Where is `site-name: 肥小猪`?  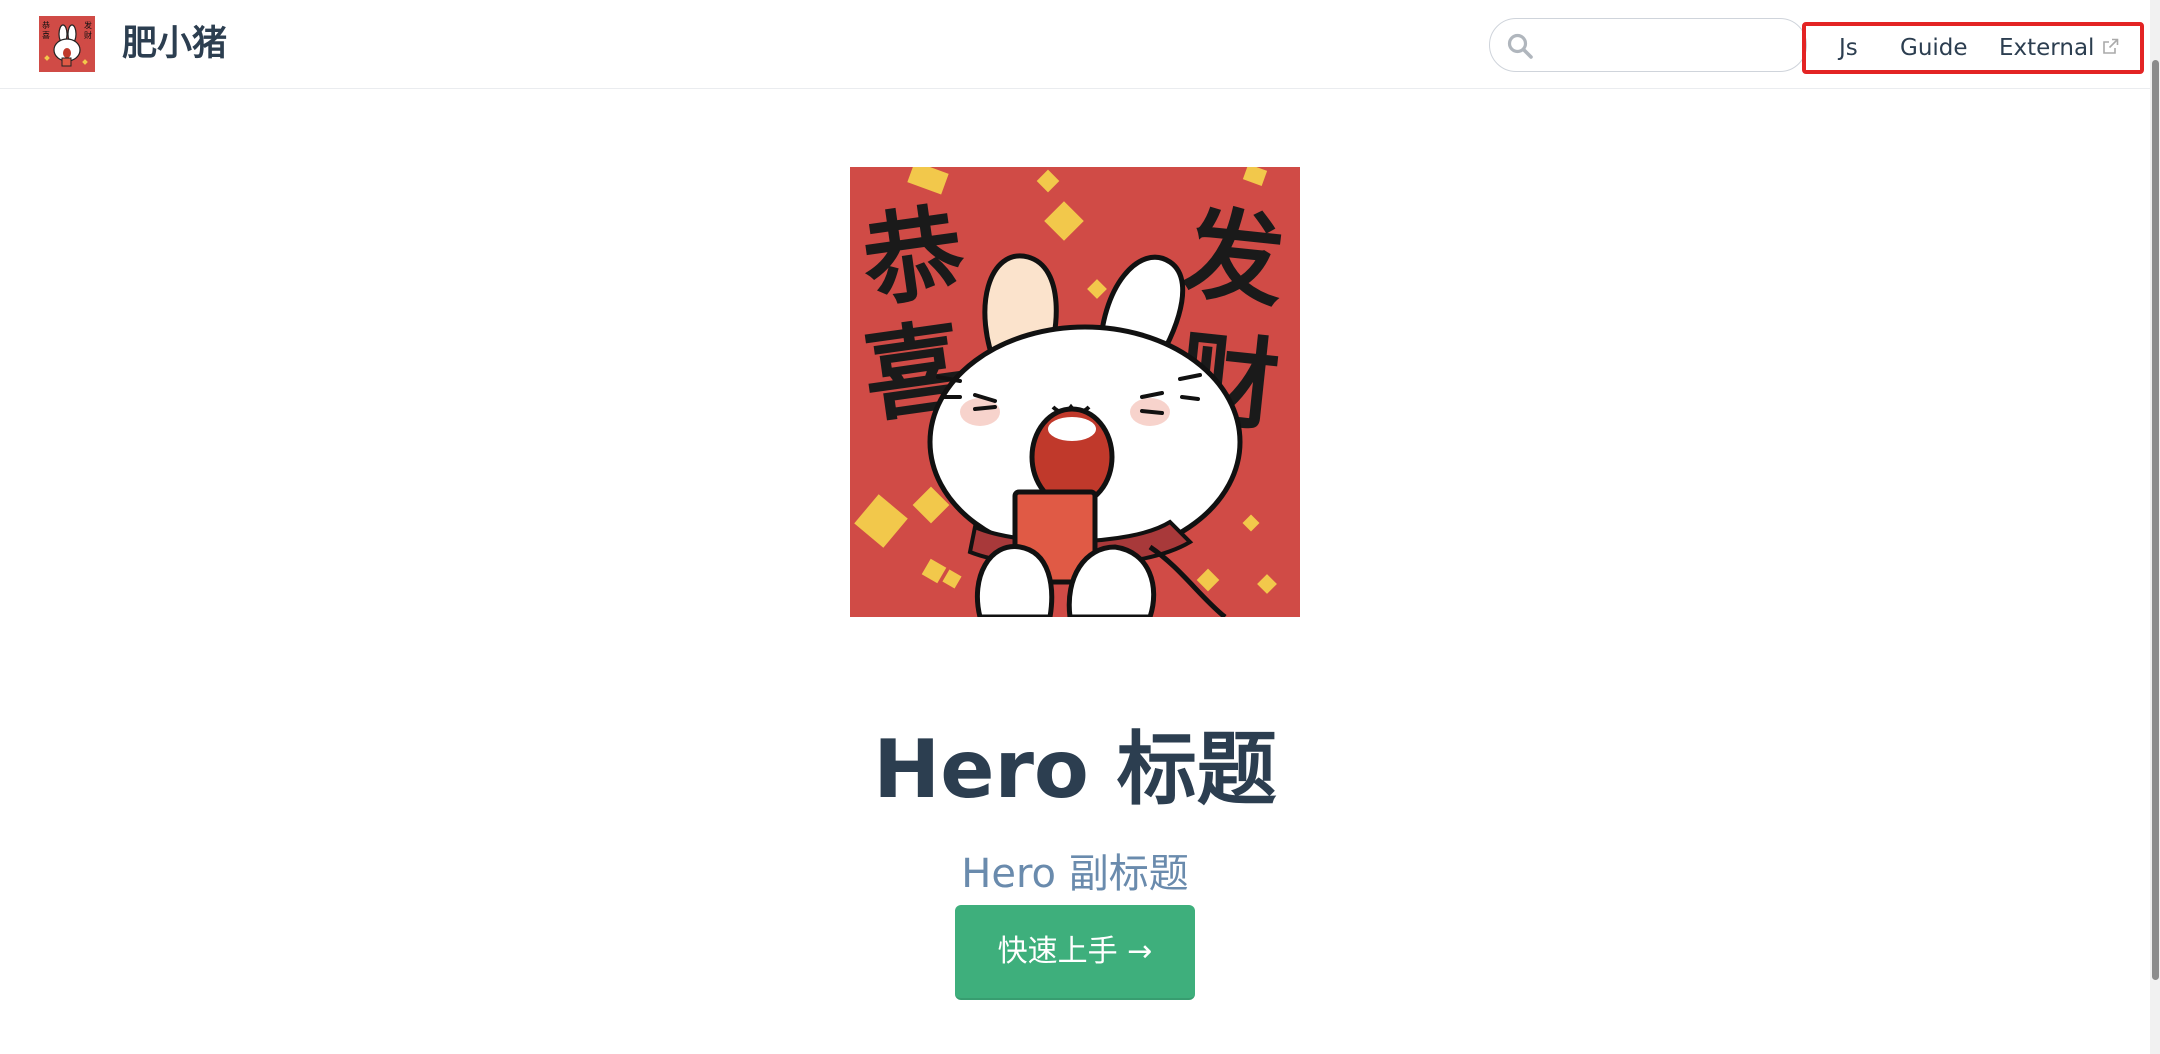 site-name: 肥小猪 is located at coordinates (174, 44).